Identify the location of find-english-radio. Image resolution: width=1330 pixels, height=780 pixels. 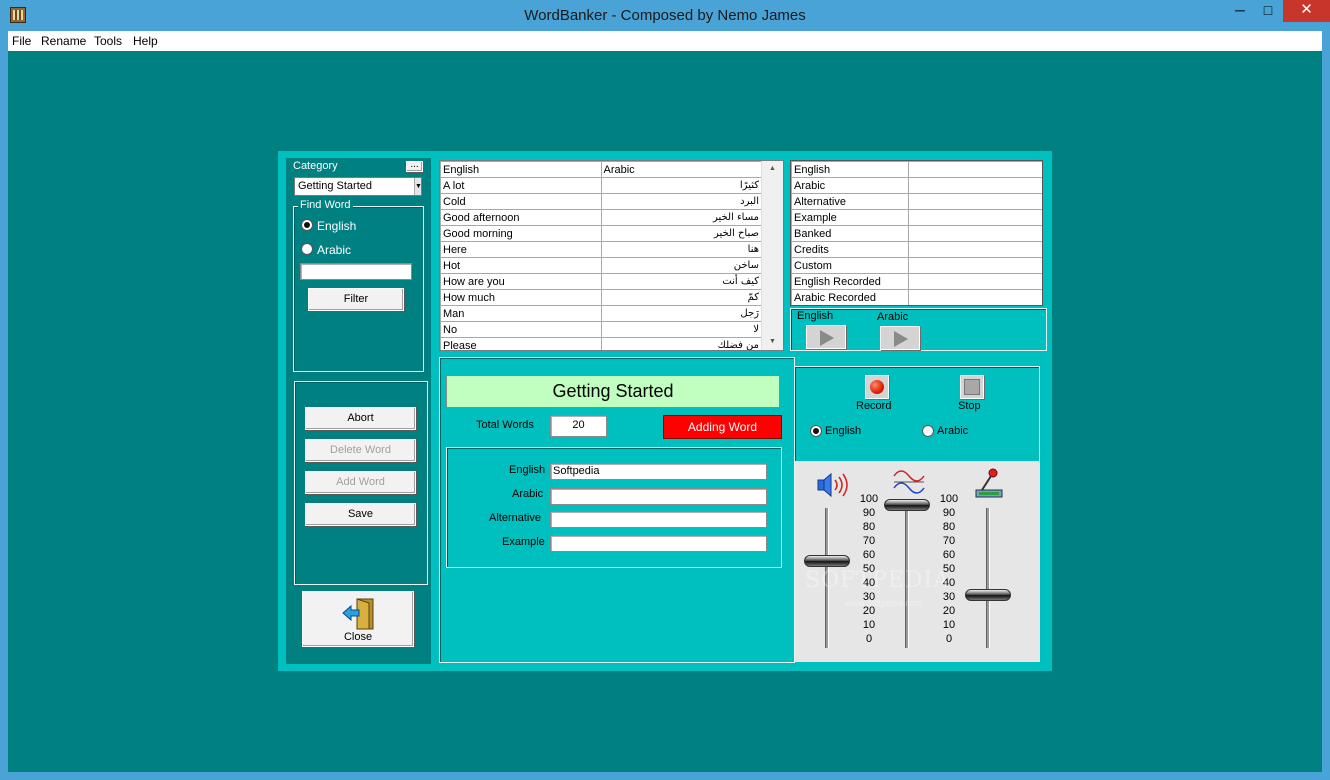
(307, 225).